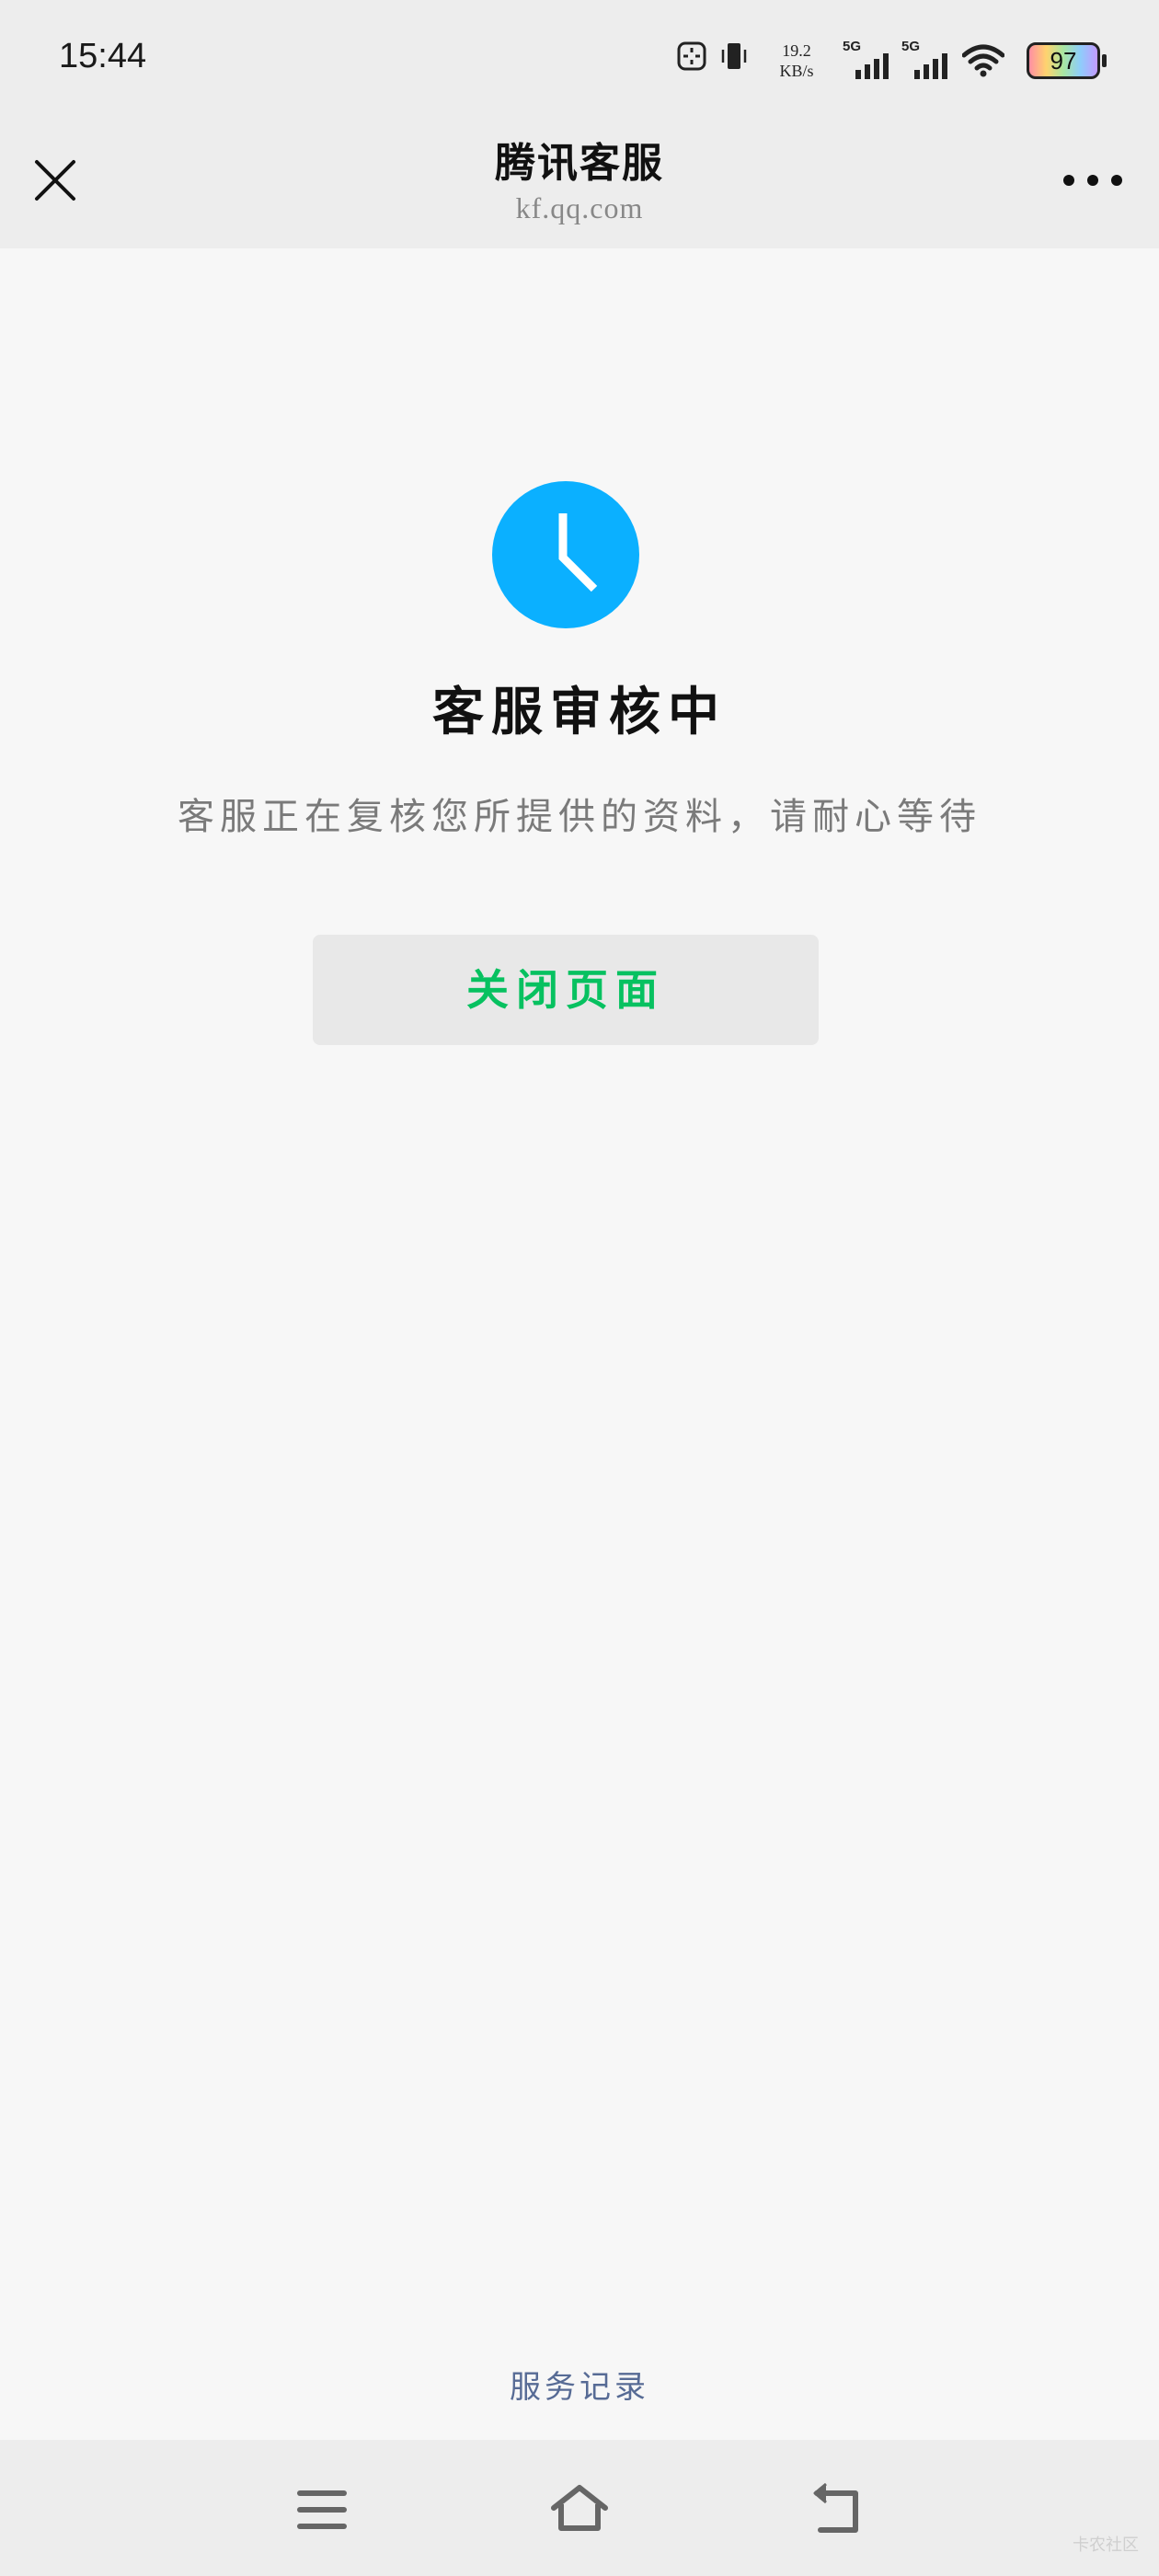 This screenshot has width=1159, height=2576. What do you see at coordinates (1106, 2545) in the screenshot?
I see `watermark: 卡农社区` at bounding box center [1106, 2545].